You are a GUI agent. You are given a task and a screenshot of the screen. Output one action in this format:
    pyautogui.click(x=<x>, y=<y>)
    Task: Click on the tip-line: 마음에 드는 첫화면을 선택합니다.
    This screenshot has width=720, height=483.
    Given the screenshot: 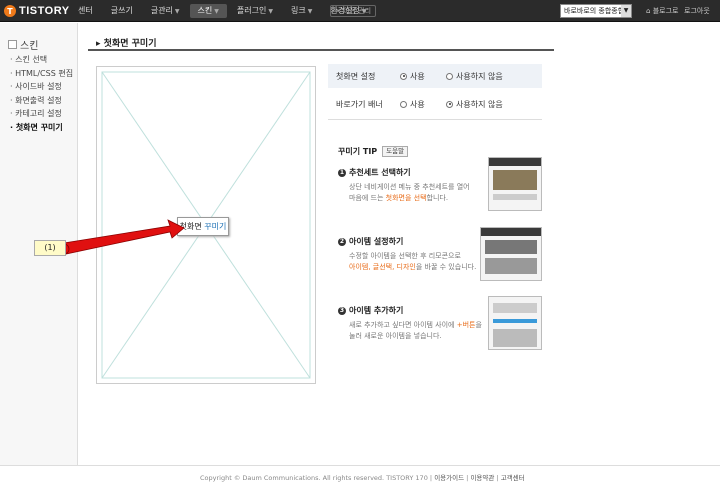 What is the action you would take?
    pyautogui.click(x=418, y=198)
    